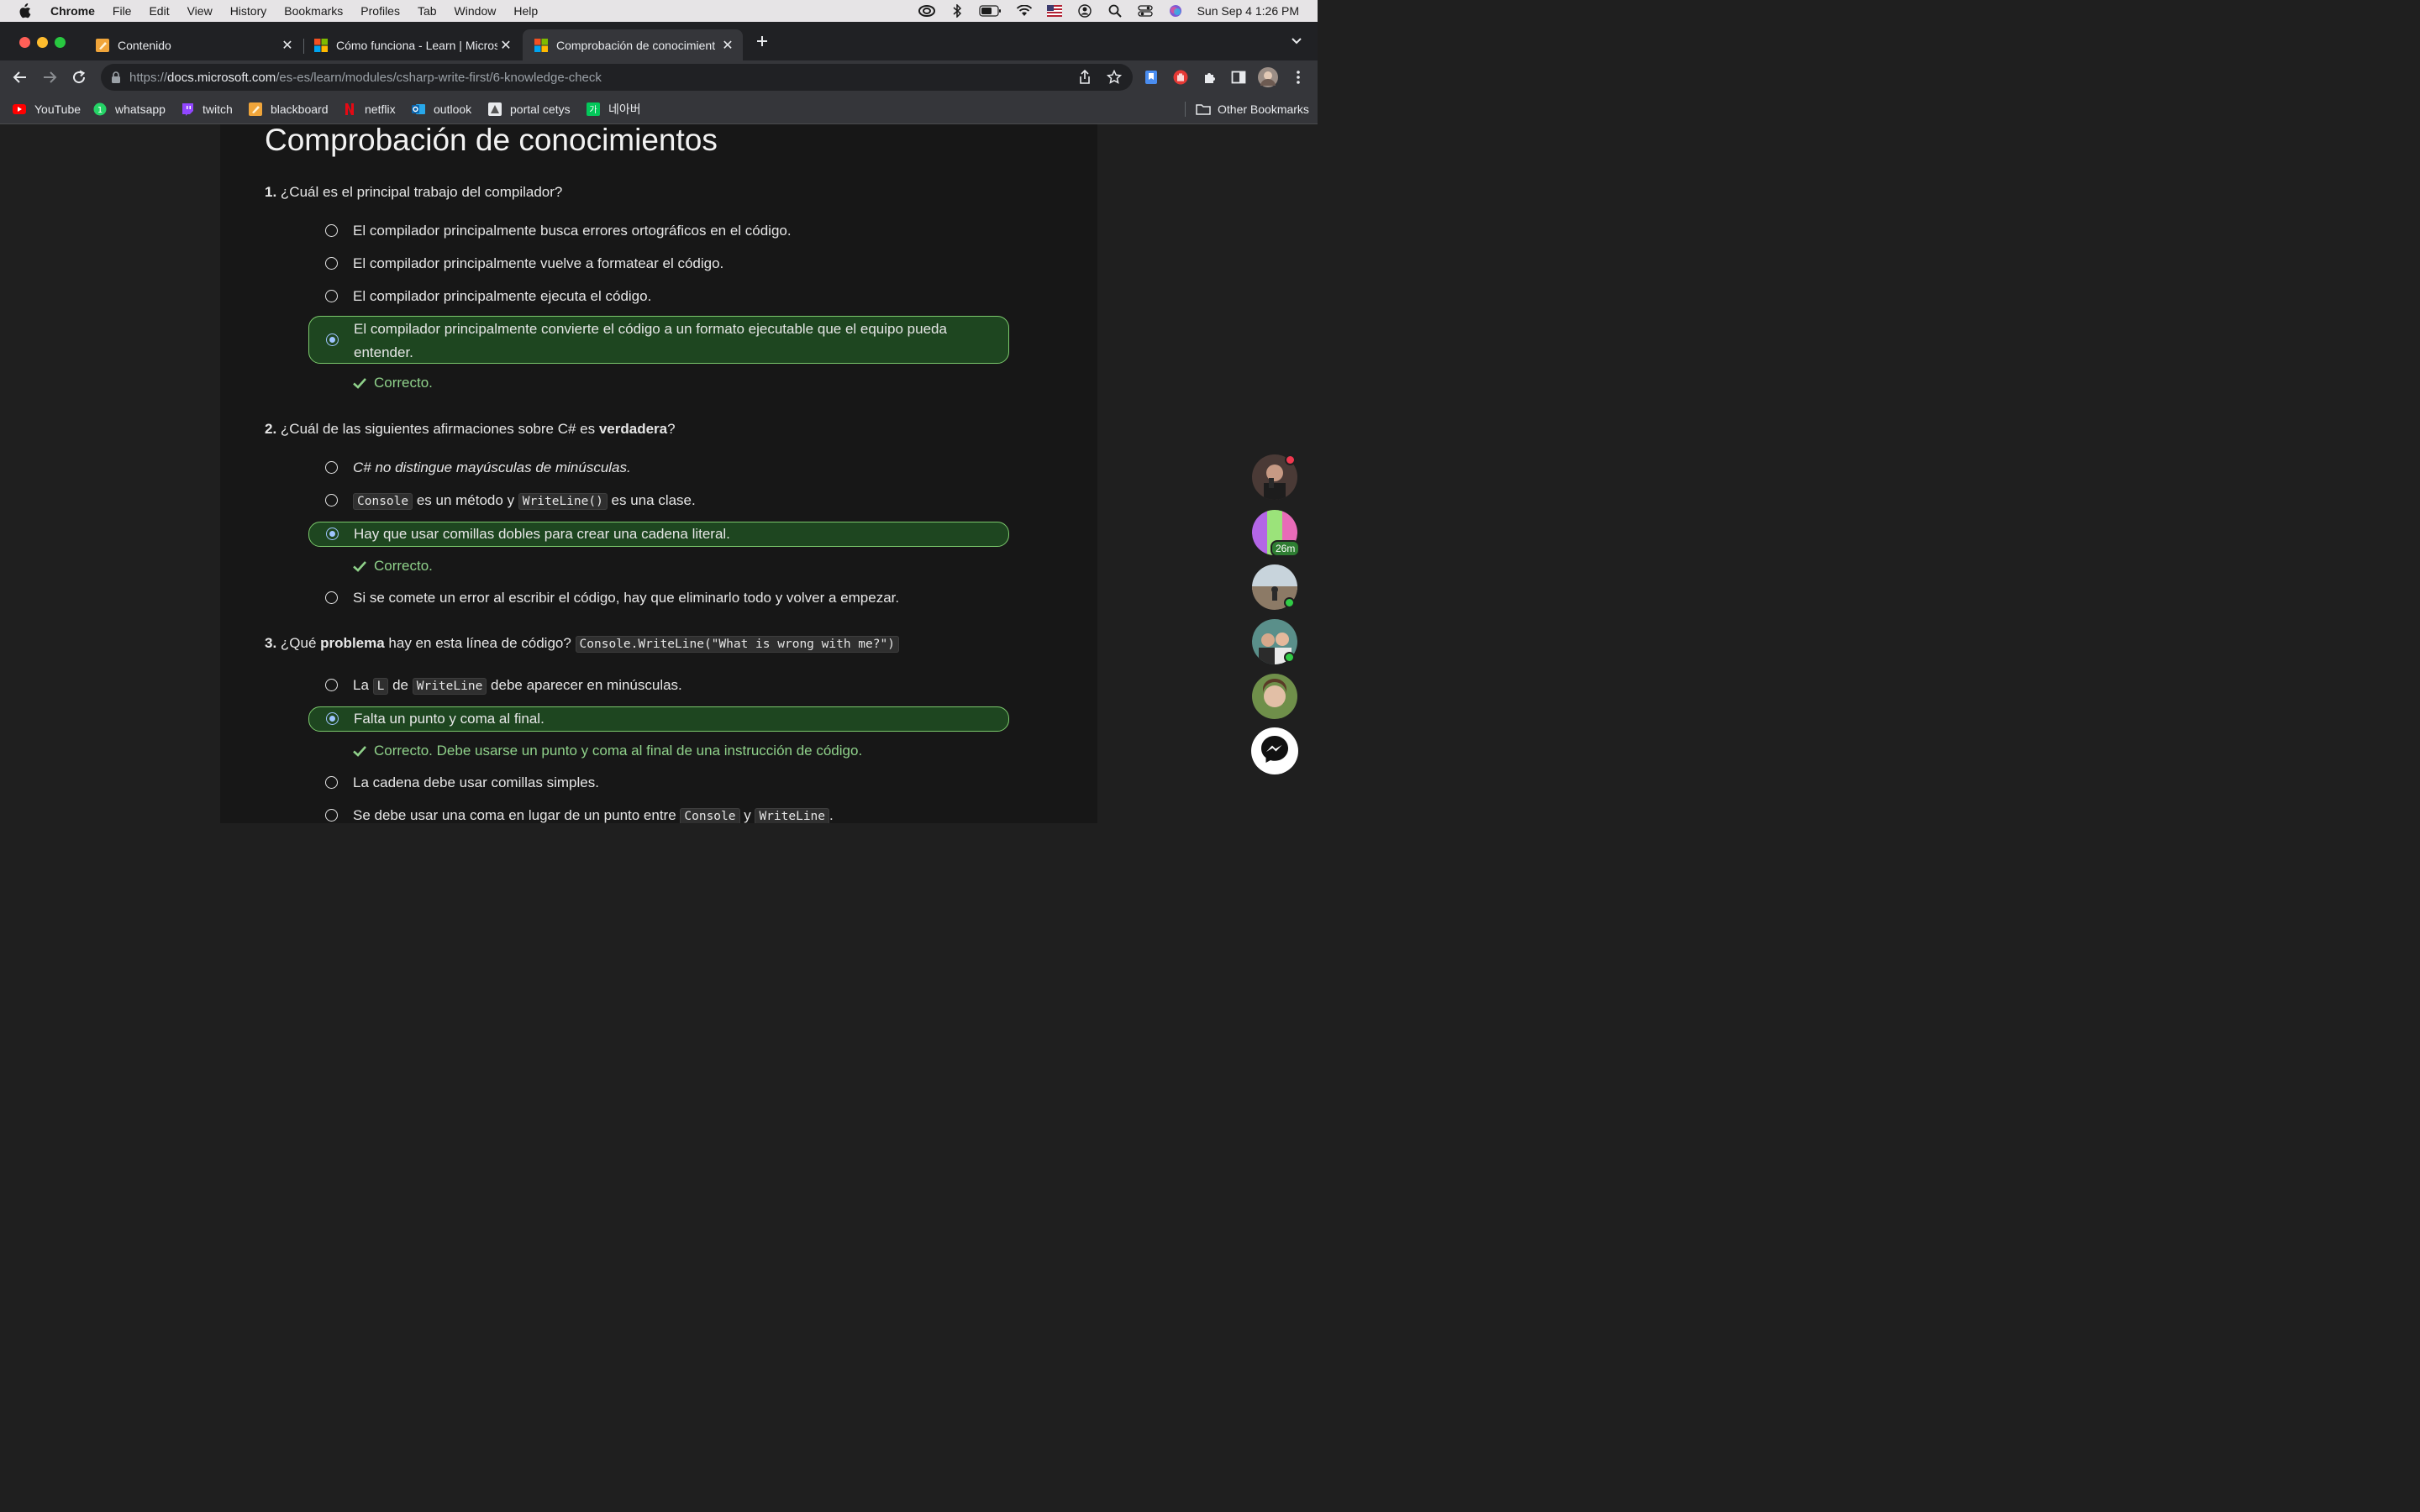 The height and width of the screenshot is (1512, 2420). I want to click on chat-head-avatar, so click(1274, 696).